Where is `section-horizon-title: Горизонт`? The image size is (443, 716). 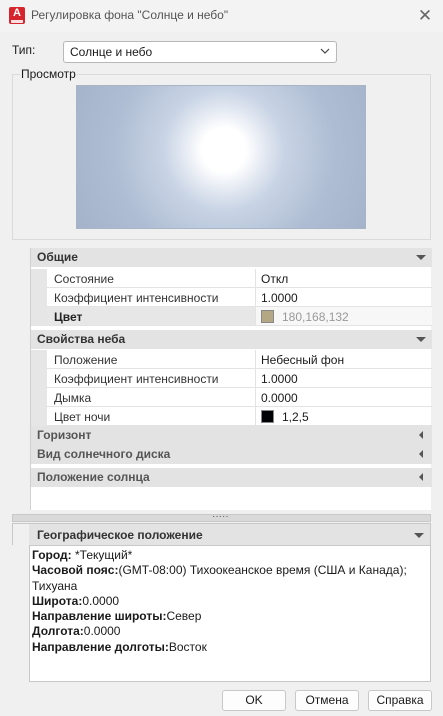 section-horizon-title: Горизонт is located at coordinates (64, 435).